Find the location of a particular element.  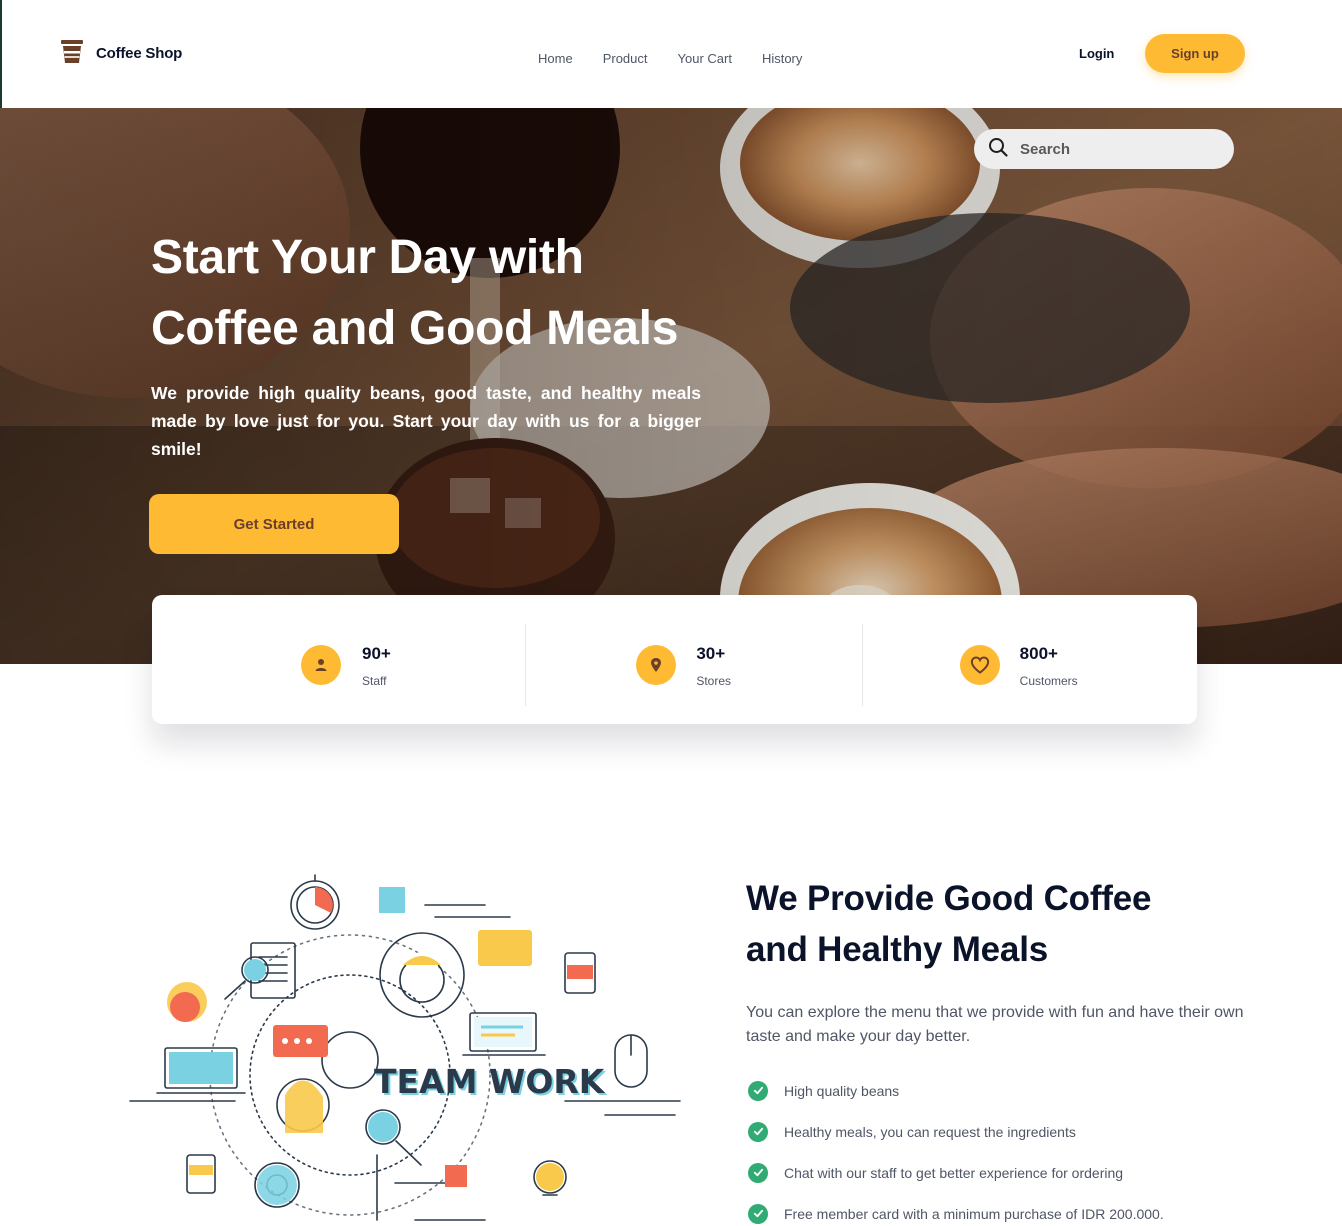

hero-title-line-2: Coffee and Good Meals is located at coordinates (415, 328).